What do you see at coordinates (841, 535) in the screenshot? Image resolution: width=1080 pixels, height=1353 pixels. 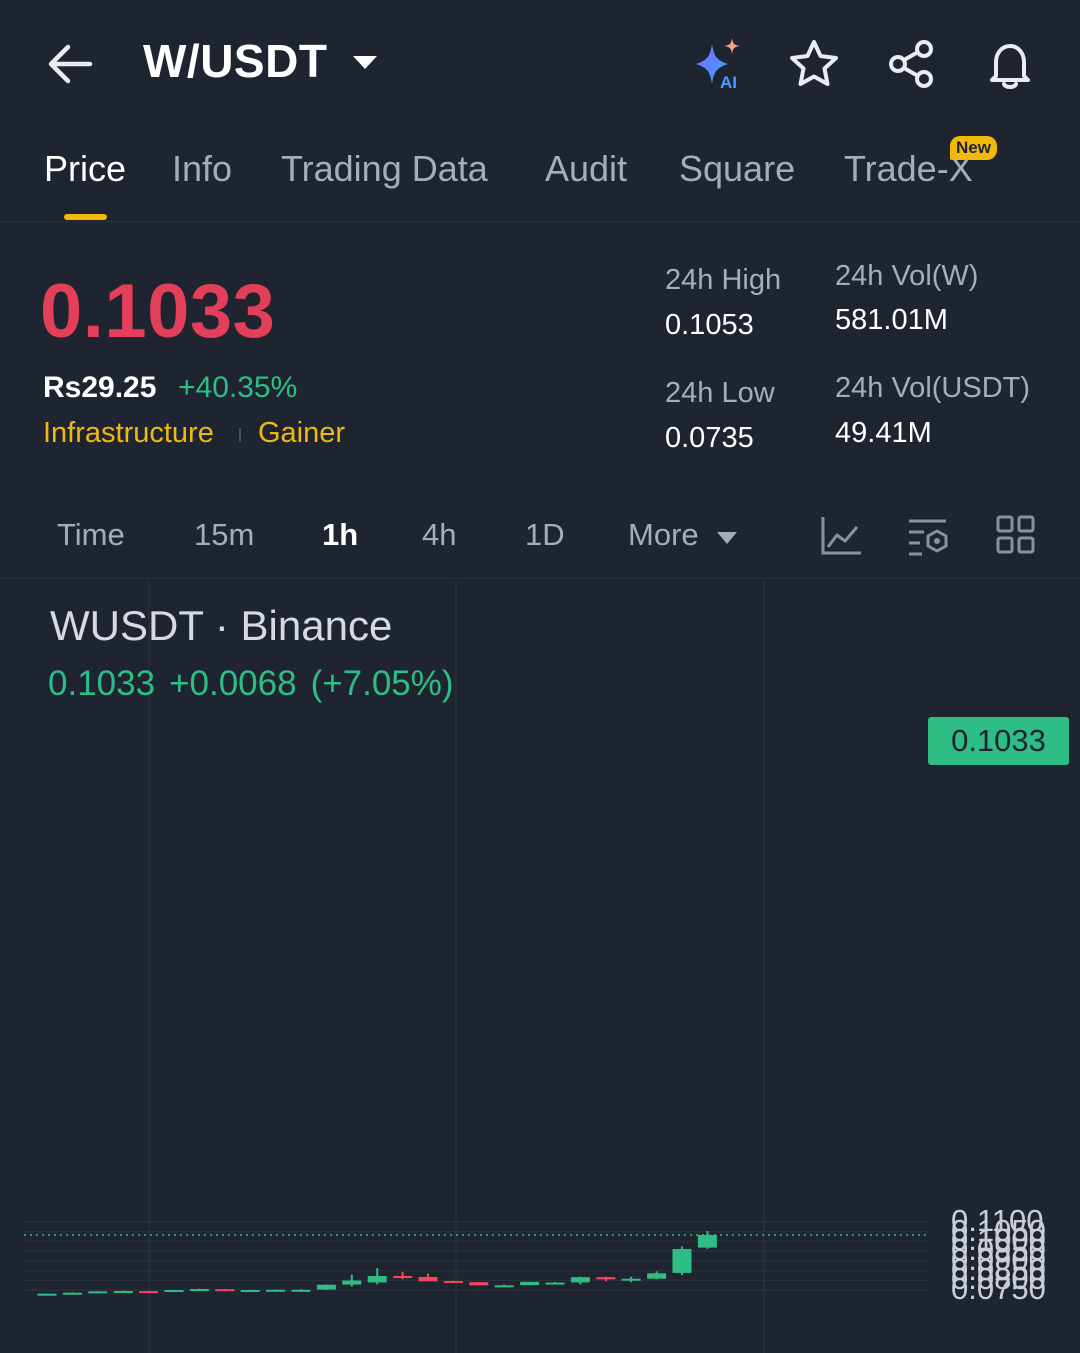 I see `indicator-chart-icon` at bounding box center [841, 535].